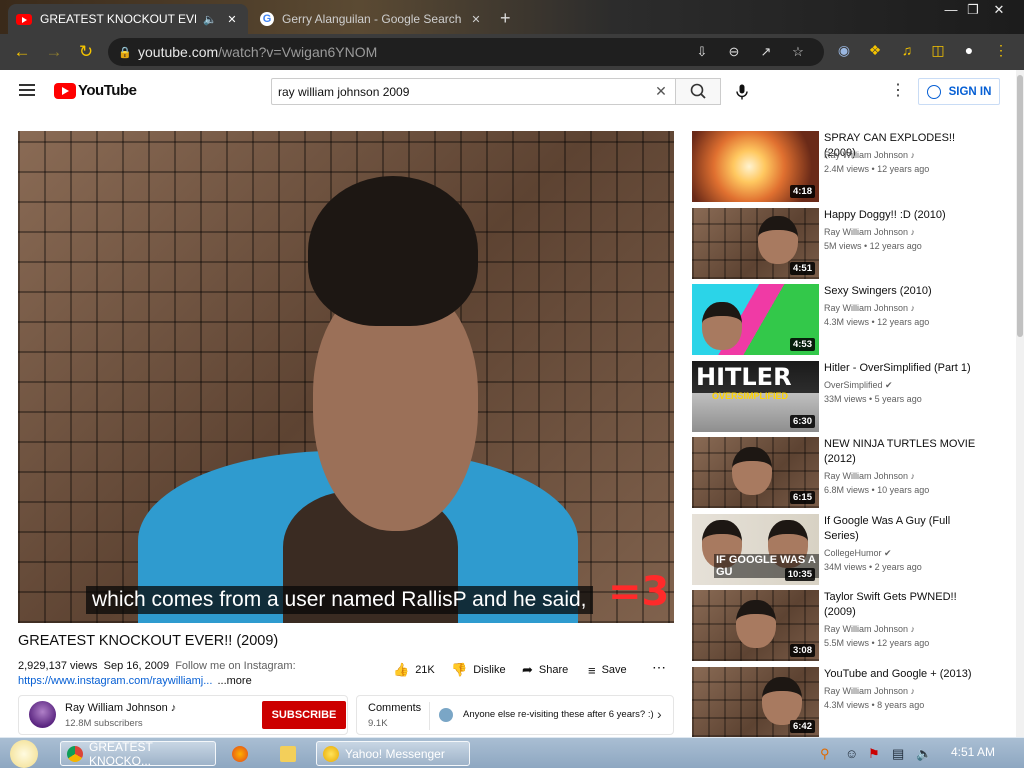  I want to click on related-title: YouTube and Google + (2013), so click(904, 674).